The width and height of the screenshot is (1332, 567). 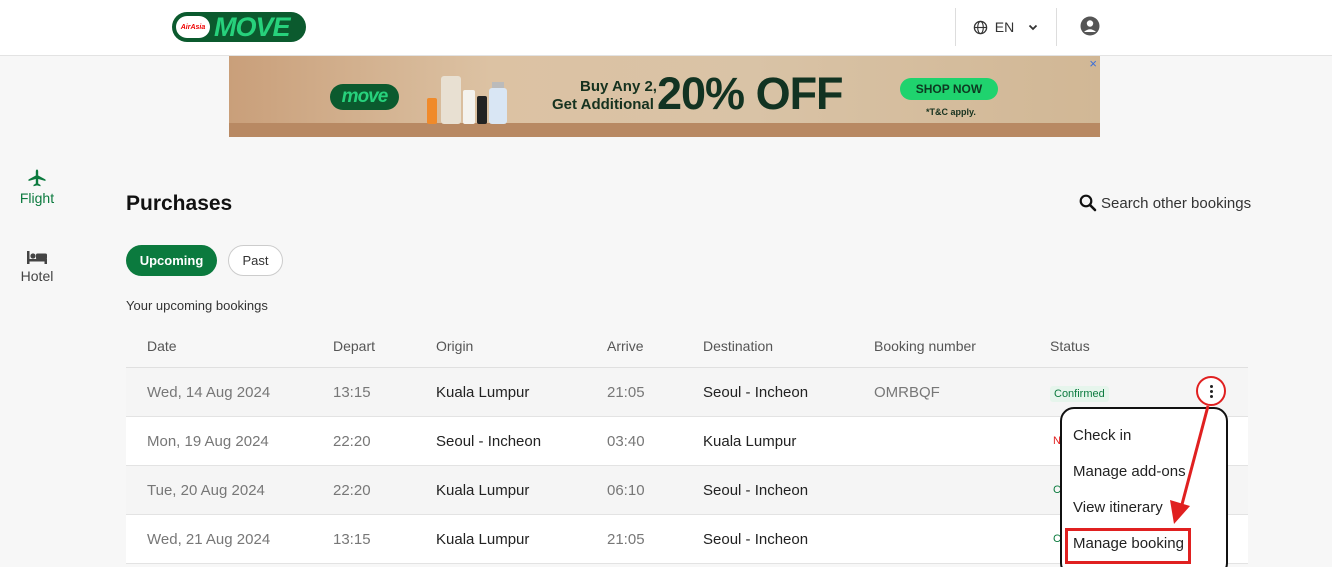 I want to click on banner-close-icon: ×, so click(x=1093, y=63).